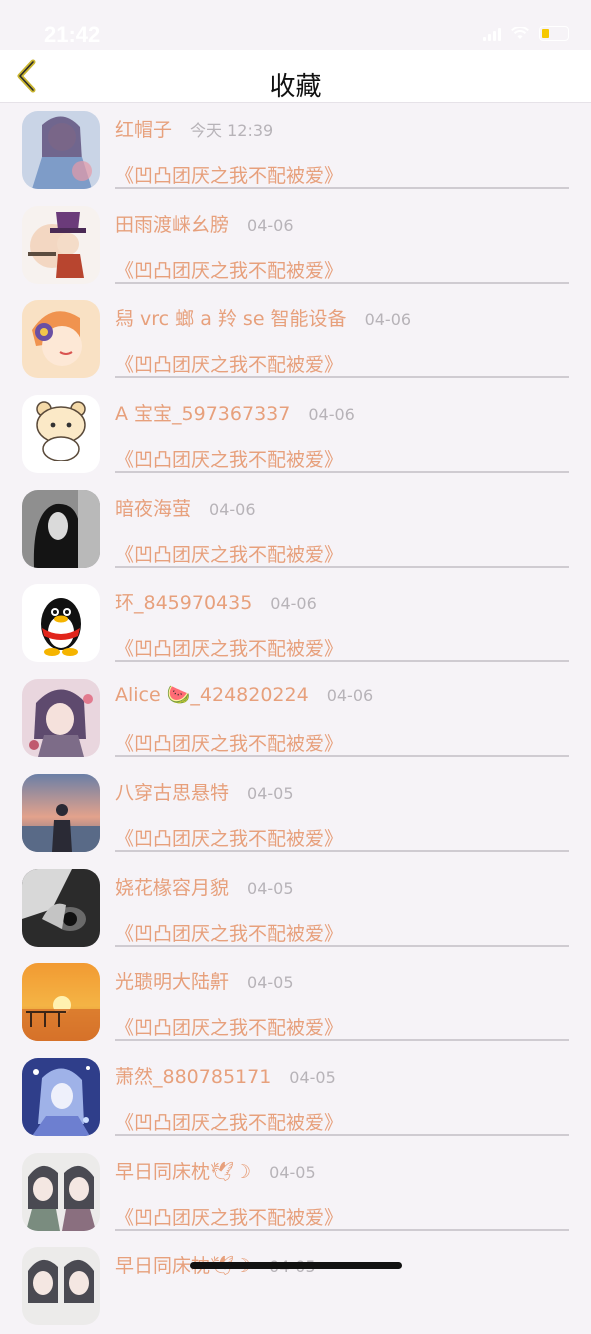 The image size is (591, 1334). What do you see at coordinates (295, 623) in the screenshot?
I see `list-item: 环_845970435 04-06 《凹凸团厌之我不配被爱》` at bounding box center [295, 623].